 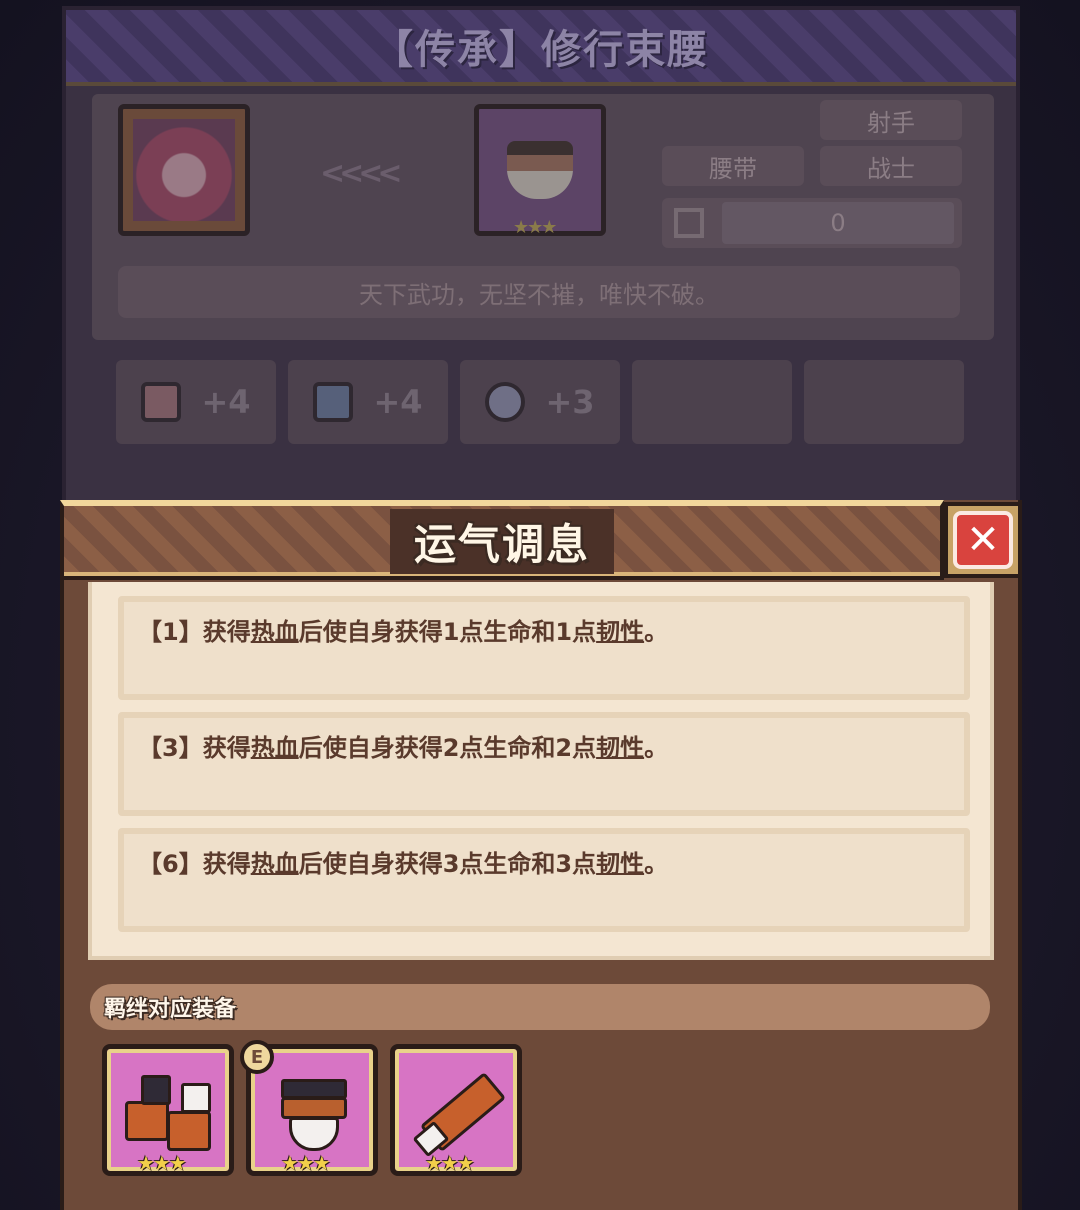 I want to click on modal-header: 运气调息, so click(x=502, y=540).